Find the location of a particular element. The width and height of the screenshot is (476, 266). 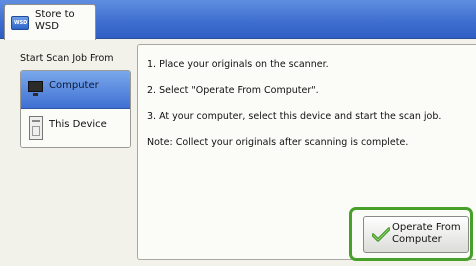

wsd-icon: WSD is located at coordinates (20, 23).